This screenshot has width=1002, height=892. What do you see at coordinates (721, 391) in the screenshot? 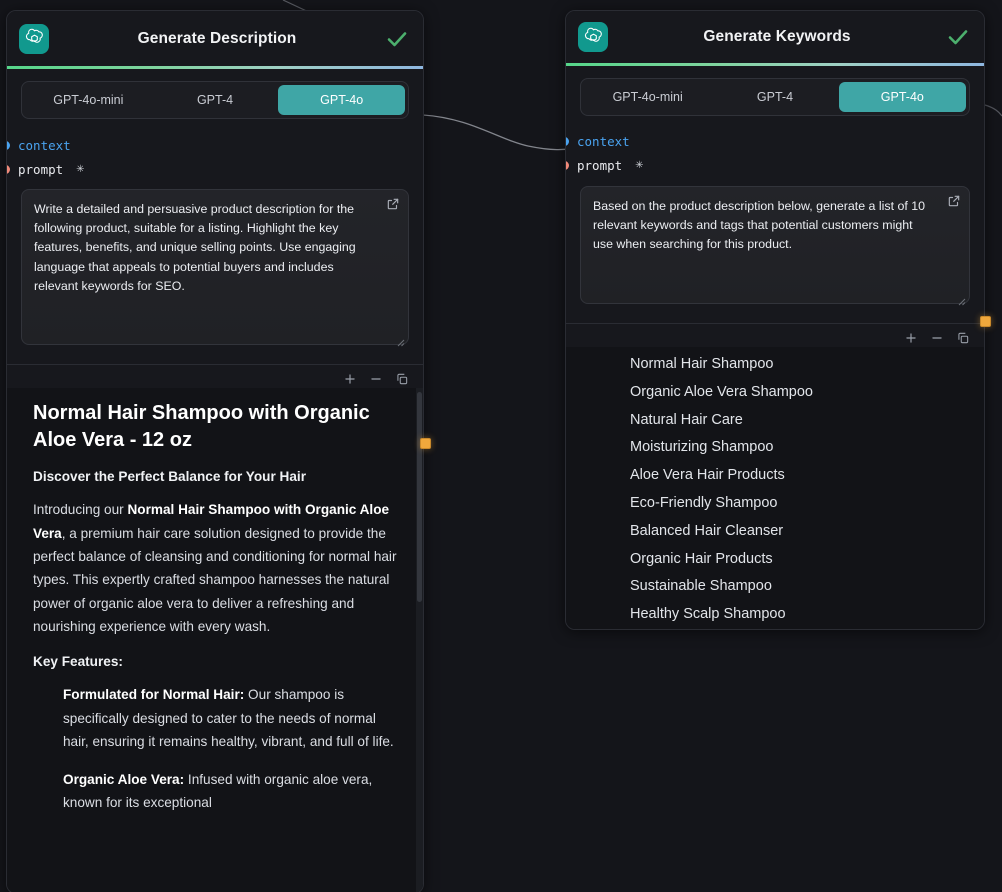
I see `list-item: Organic Aloe Vera Shampoo` at bounding box center [721, 391].